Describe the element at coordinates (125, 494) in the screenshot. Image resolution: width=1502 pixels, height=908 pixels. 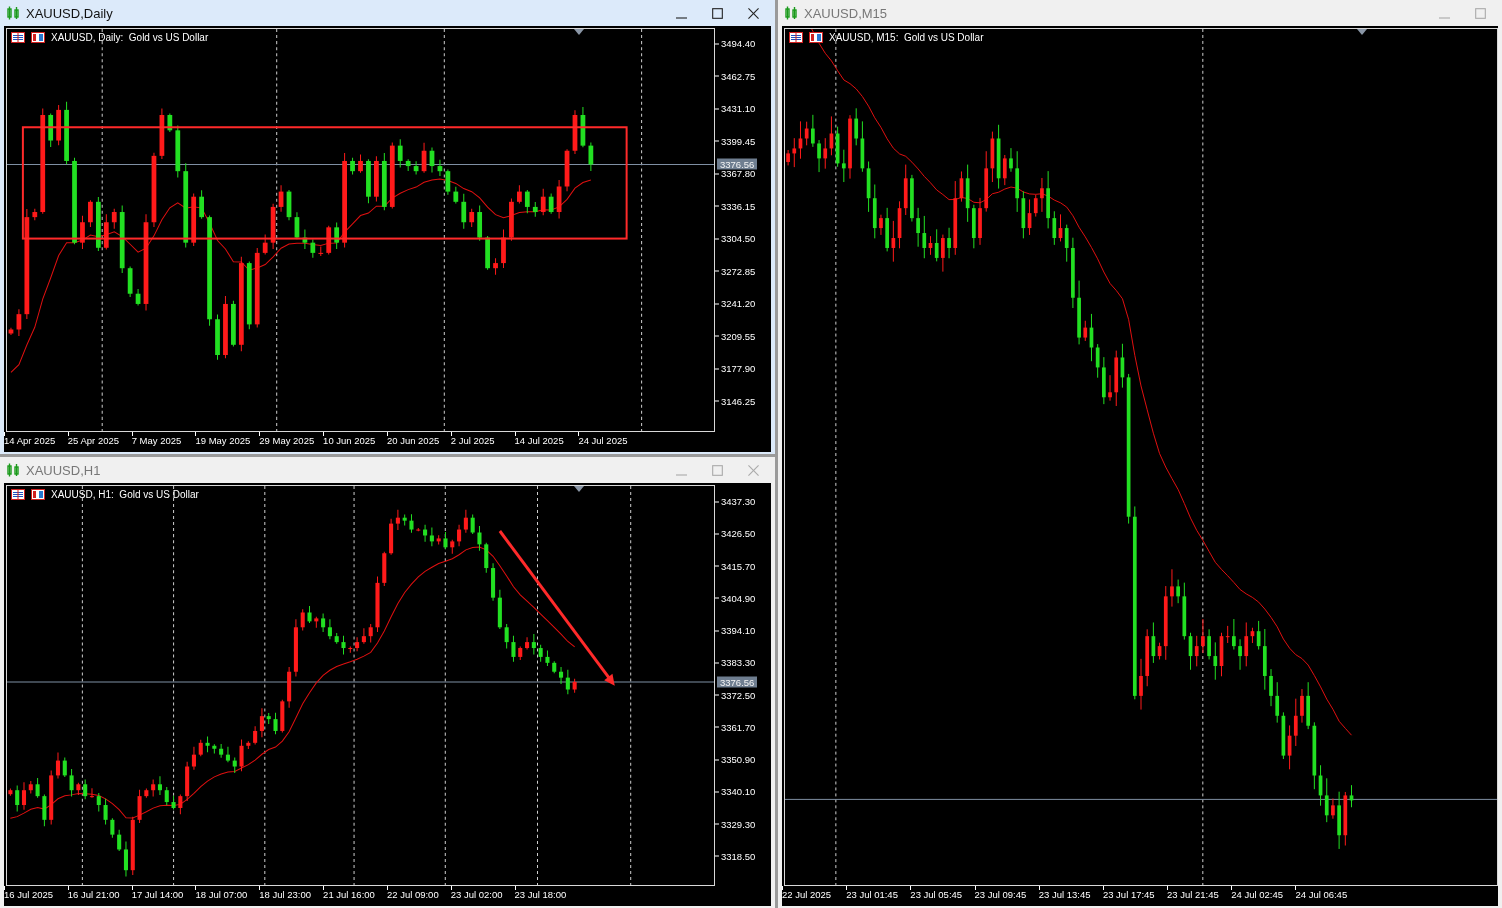
I see `chart-legend: XAUUSD, H1: Gold vs US Dollar` at that location.